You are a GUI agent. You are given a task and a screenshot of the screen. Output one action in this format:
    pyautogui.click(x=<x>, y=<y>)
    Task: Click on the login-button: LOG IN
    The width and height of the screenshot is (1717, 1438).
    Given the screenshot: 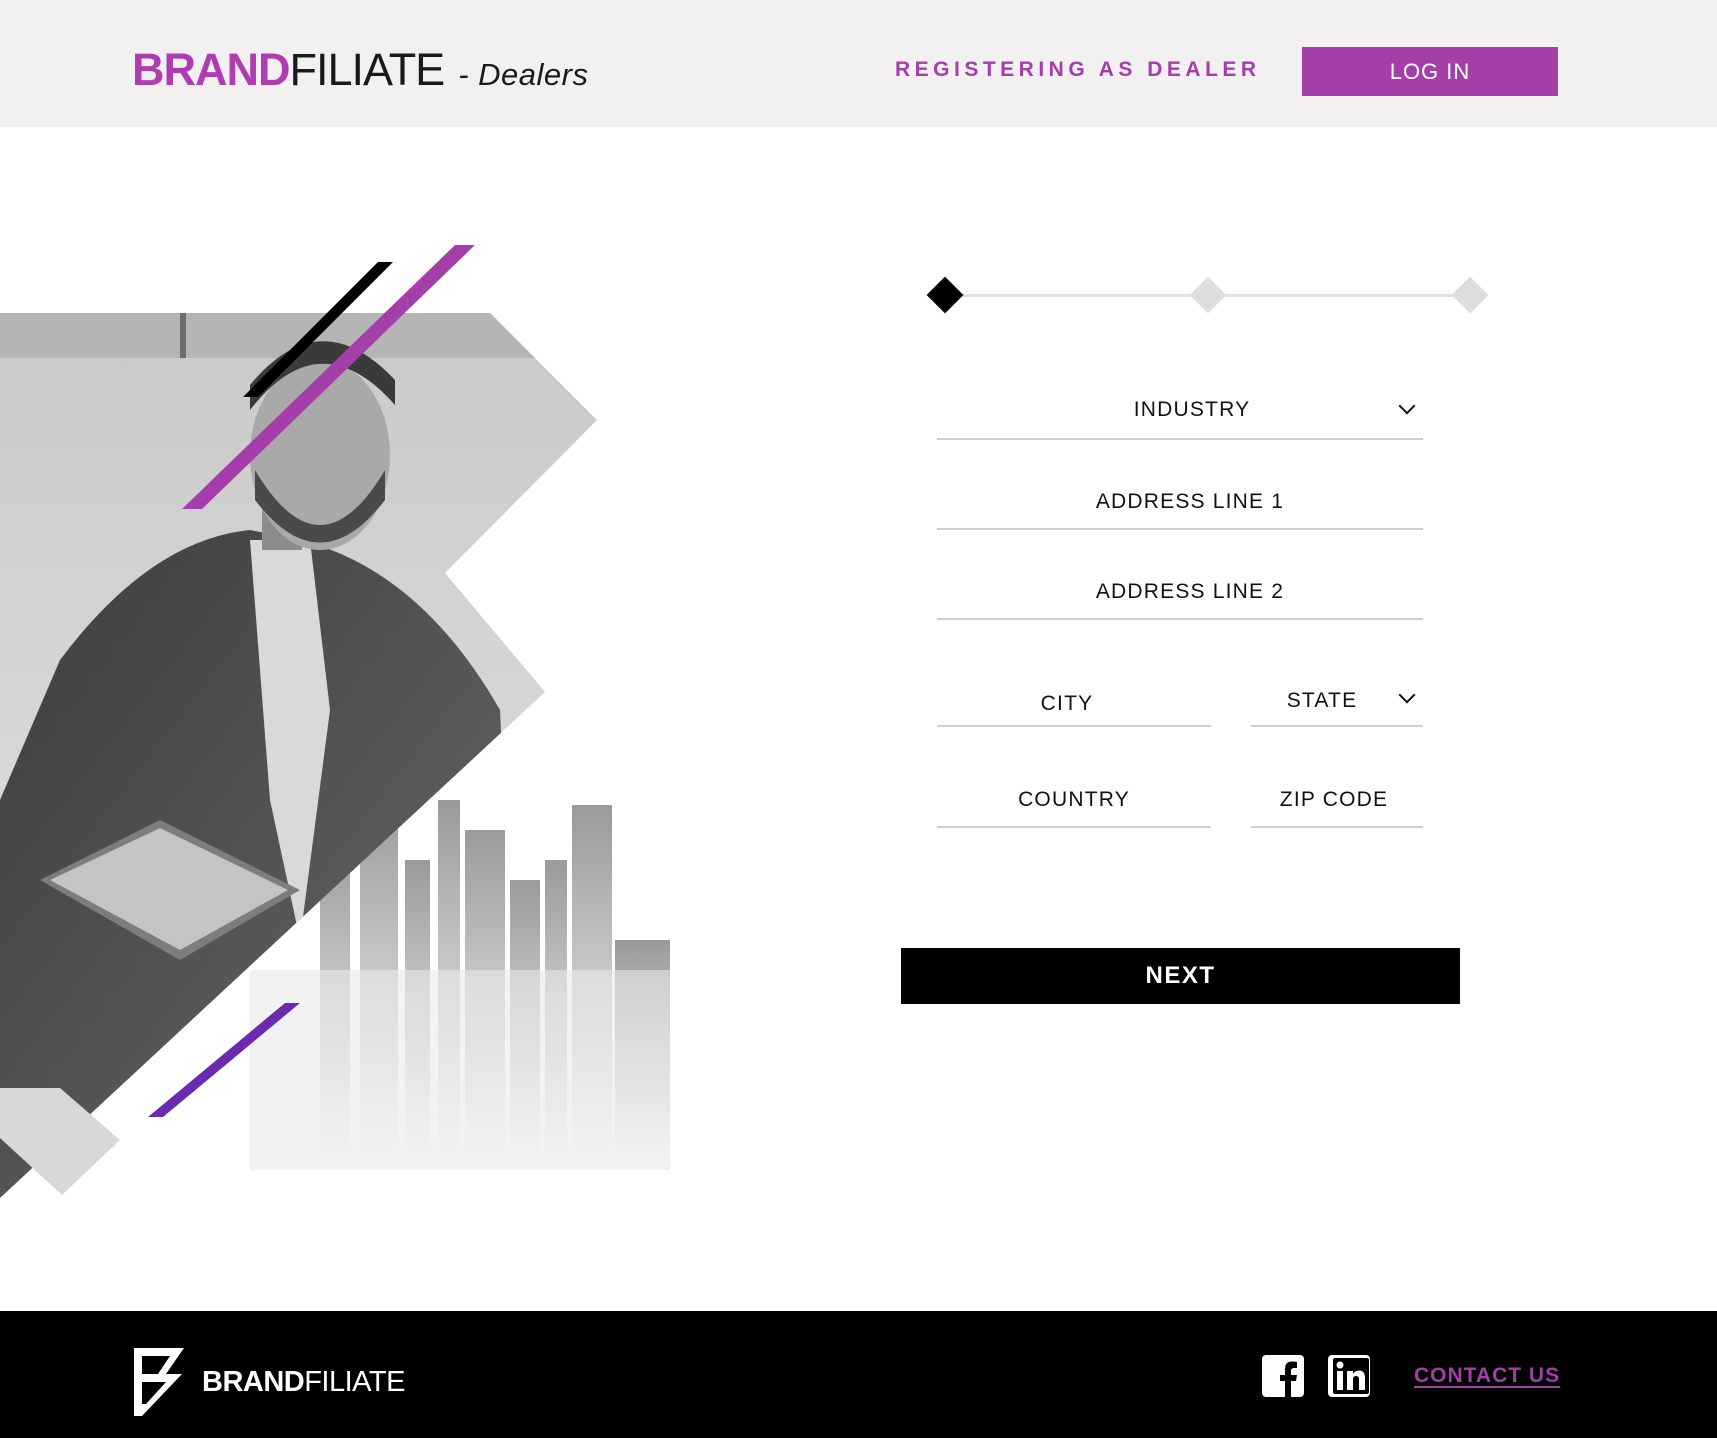 What is the action you would take?
    pyautogui.click(x=1430, y=71)
    